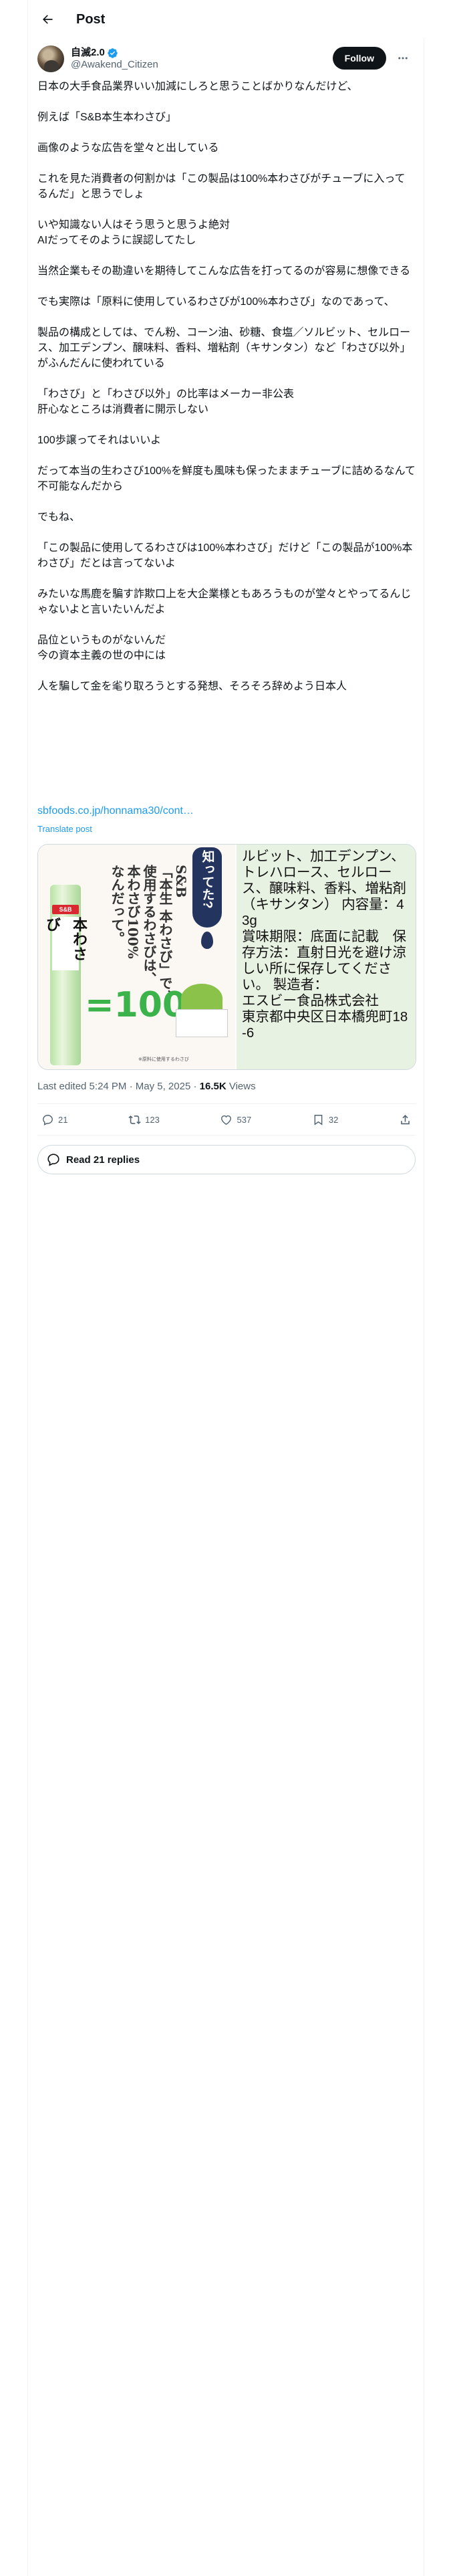 The width and height of the screenshot is (451, 2576). What do you see at coordinates (144, 1119) in the screenshot?
I see `repost-button: 123` at bounding box center [144, 1119].